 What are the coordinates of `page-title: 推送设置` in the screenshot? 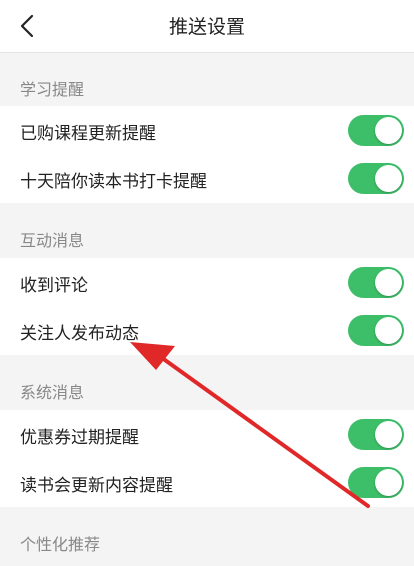 It's located at (206, 27).